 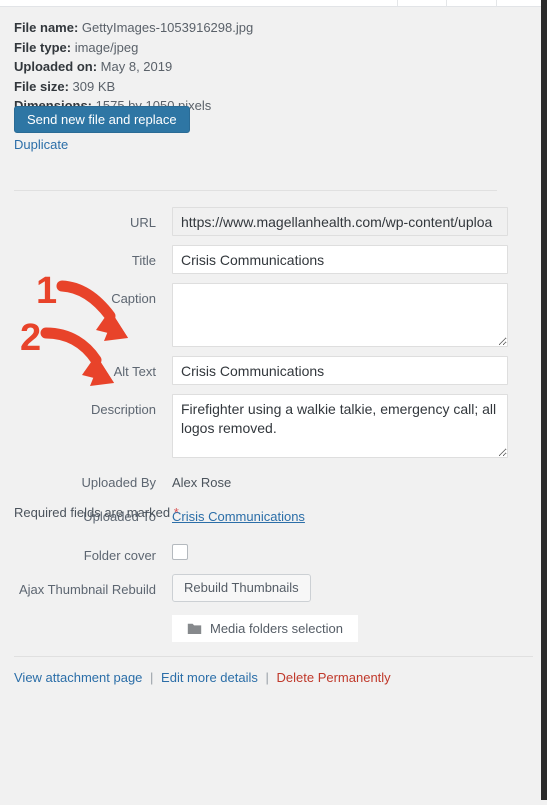 I want to click on required-fields-note: Required fields are marked *, so click(x=96, y=512).